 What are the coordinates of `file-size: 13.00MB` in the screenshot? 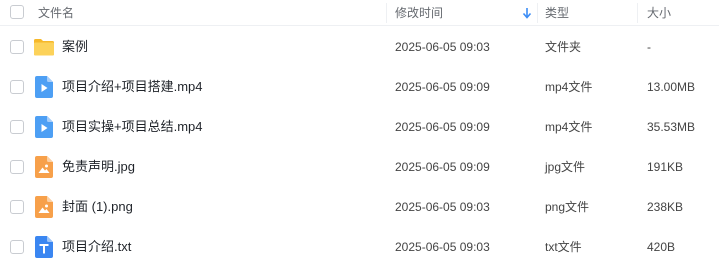 It's located at (671, 87).